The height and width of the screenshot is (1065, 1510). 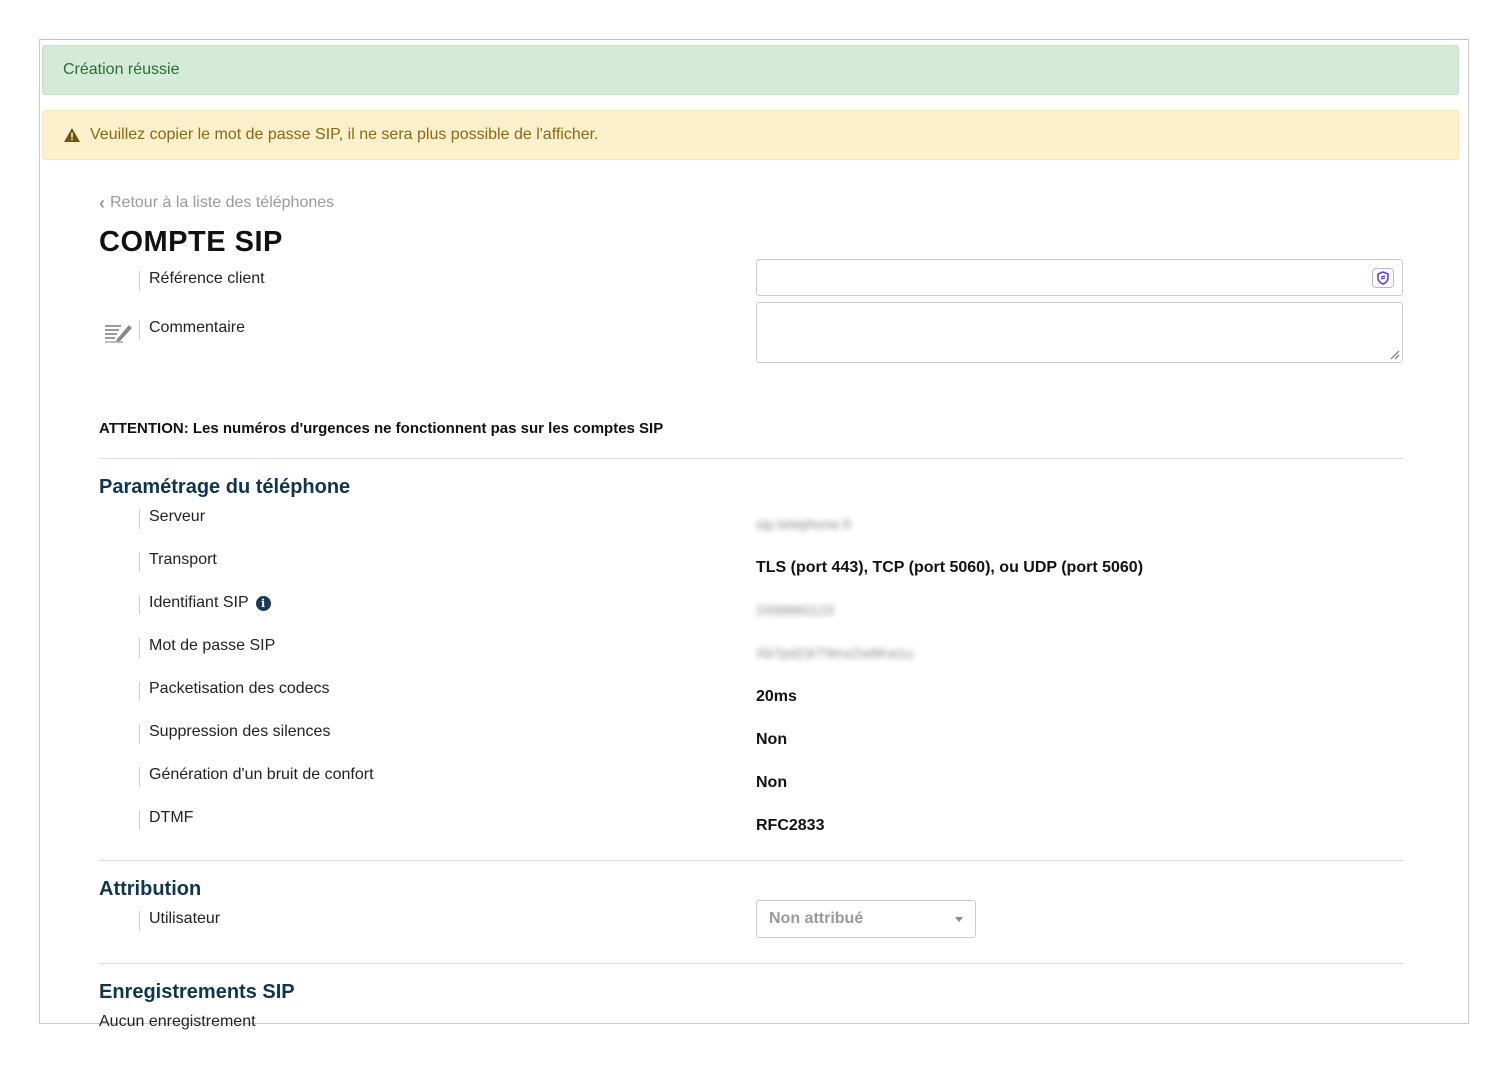 What do you see at coordinates (263, 603) in the screenshot?
I see `info-icon: i` at bounding box center [263, 603].